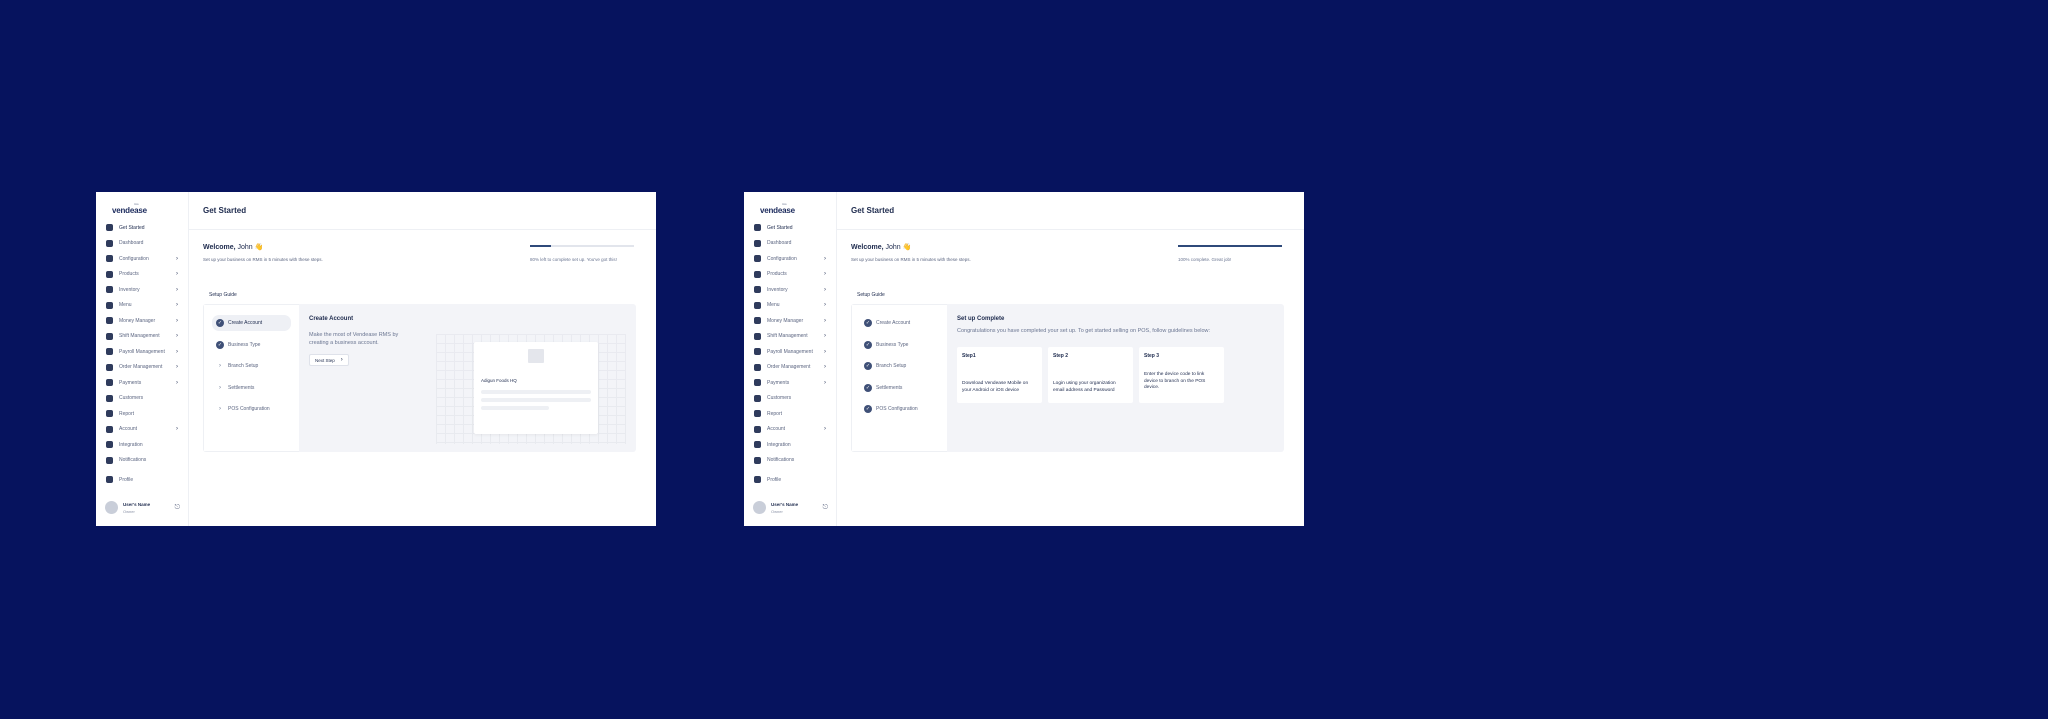 The image size is (2048, 719). Describe the element at coordinates (1205, 259) in the screenshot. I see `progress-text: 100% complete. Great job!` at that location.